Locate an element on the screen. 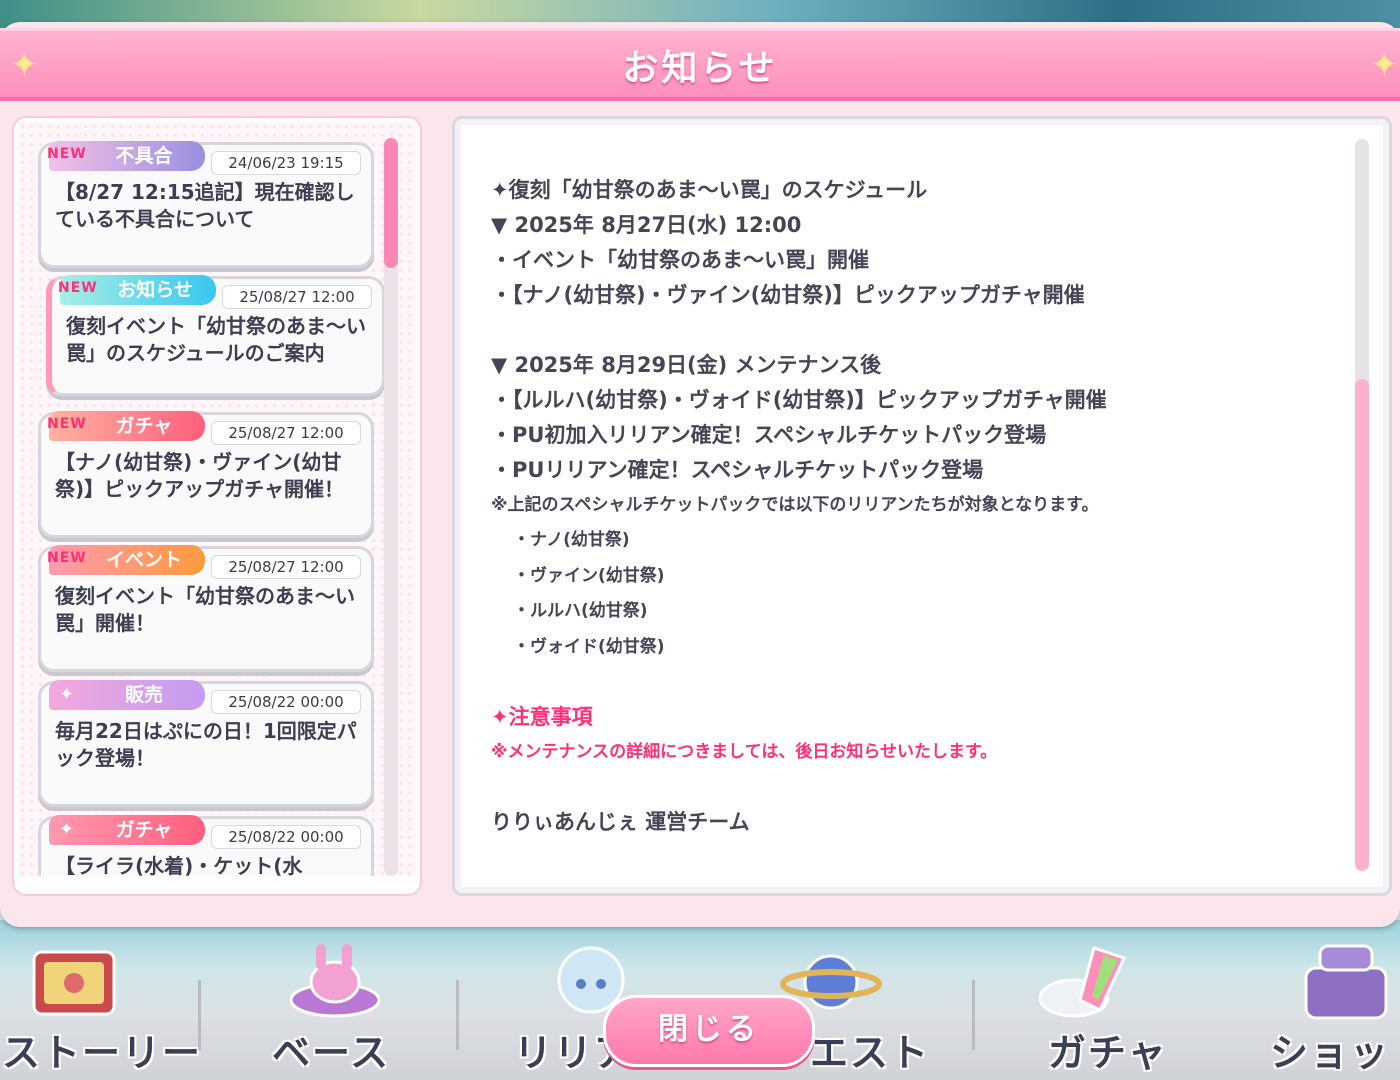  detail-item: ・【ナノ(幼甘祭)・ヴァイン(幼甘祭)】ピックアップガチャ開催 is located at coordinates (788, 295).